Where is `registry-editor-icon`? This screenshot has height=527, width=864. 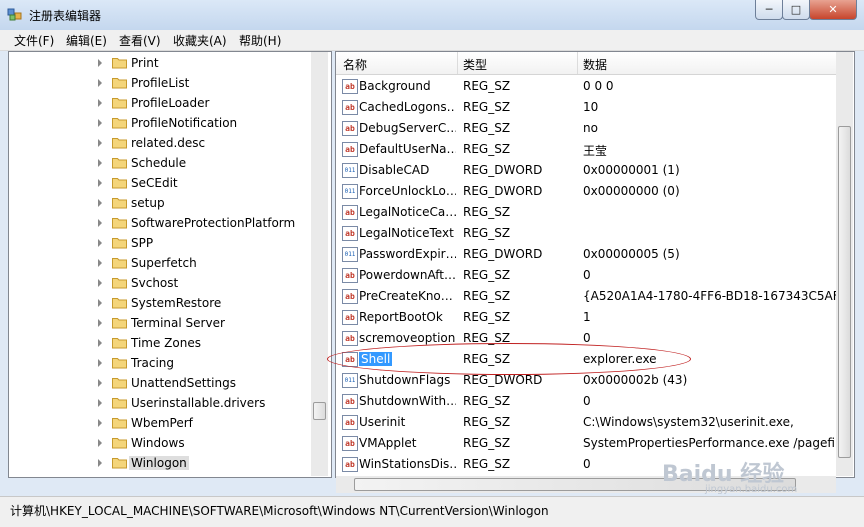
registry-editor-icon is located at coordinates (14, 14).